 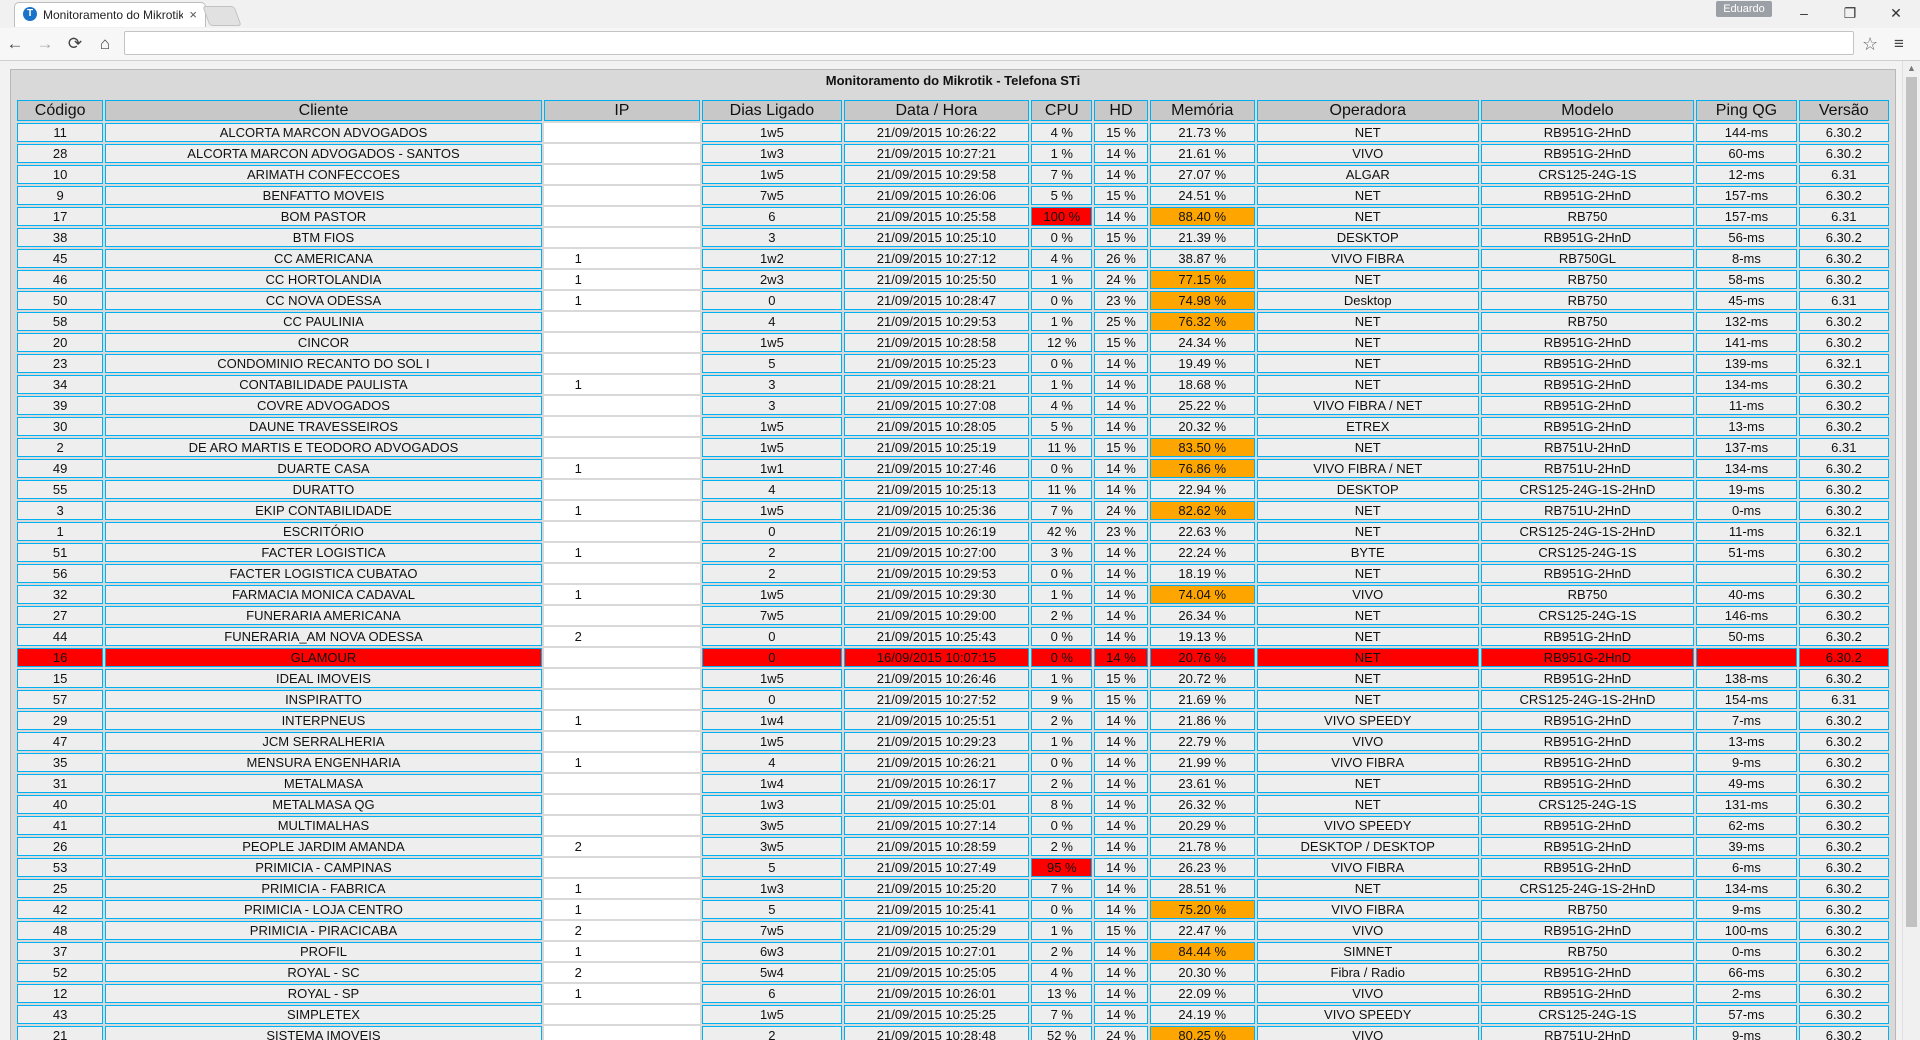 I want to click on new-tab-button, so click(x=222, y=16).